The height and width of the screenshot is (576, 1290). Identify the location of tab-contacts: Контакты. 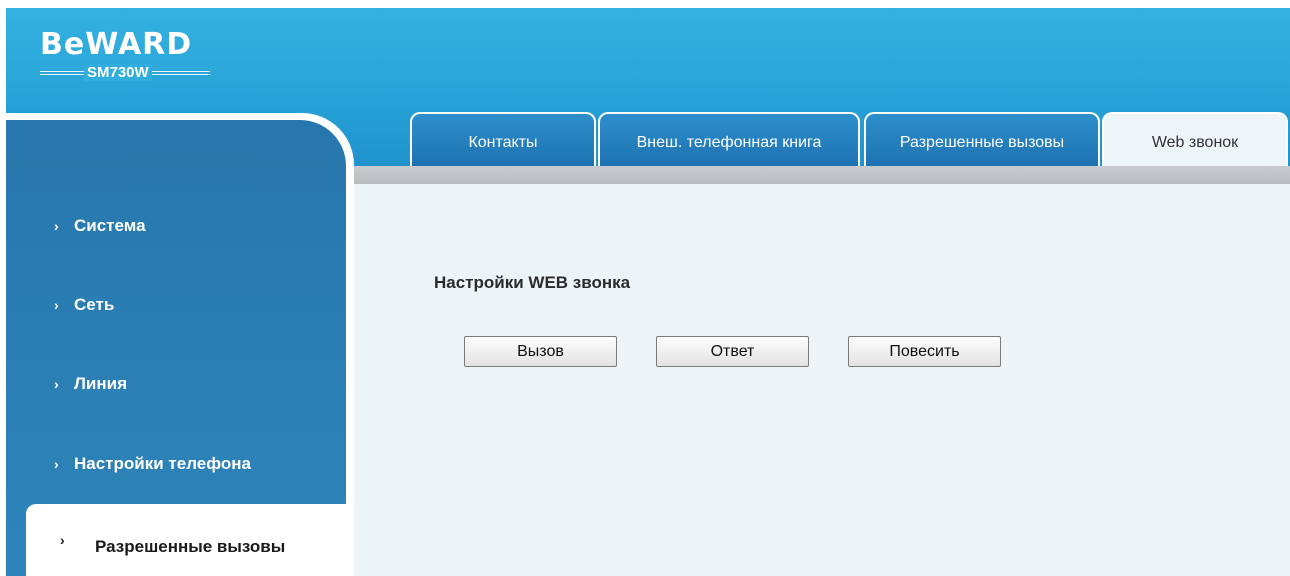
(503, 139).